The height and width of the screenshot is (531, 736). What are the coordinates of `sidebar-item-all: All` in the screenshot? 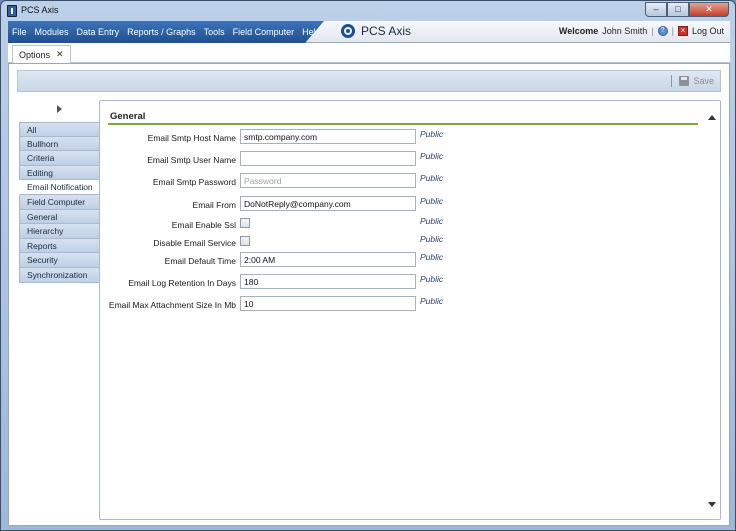 It's located at (60, 129).